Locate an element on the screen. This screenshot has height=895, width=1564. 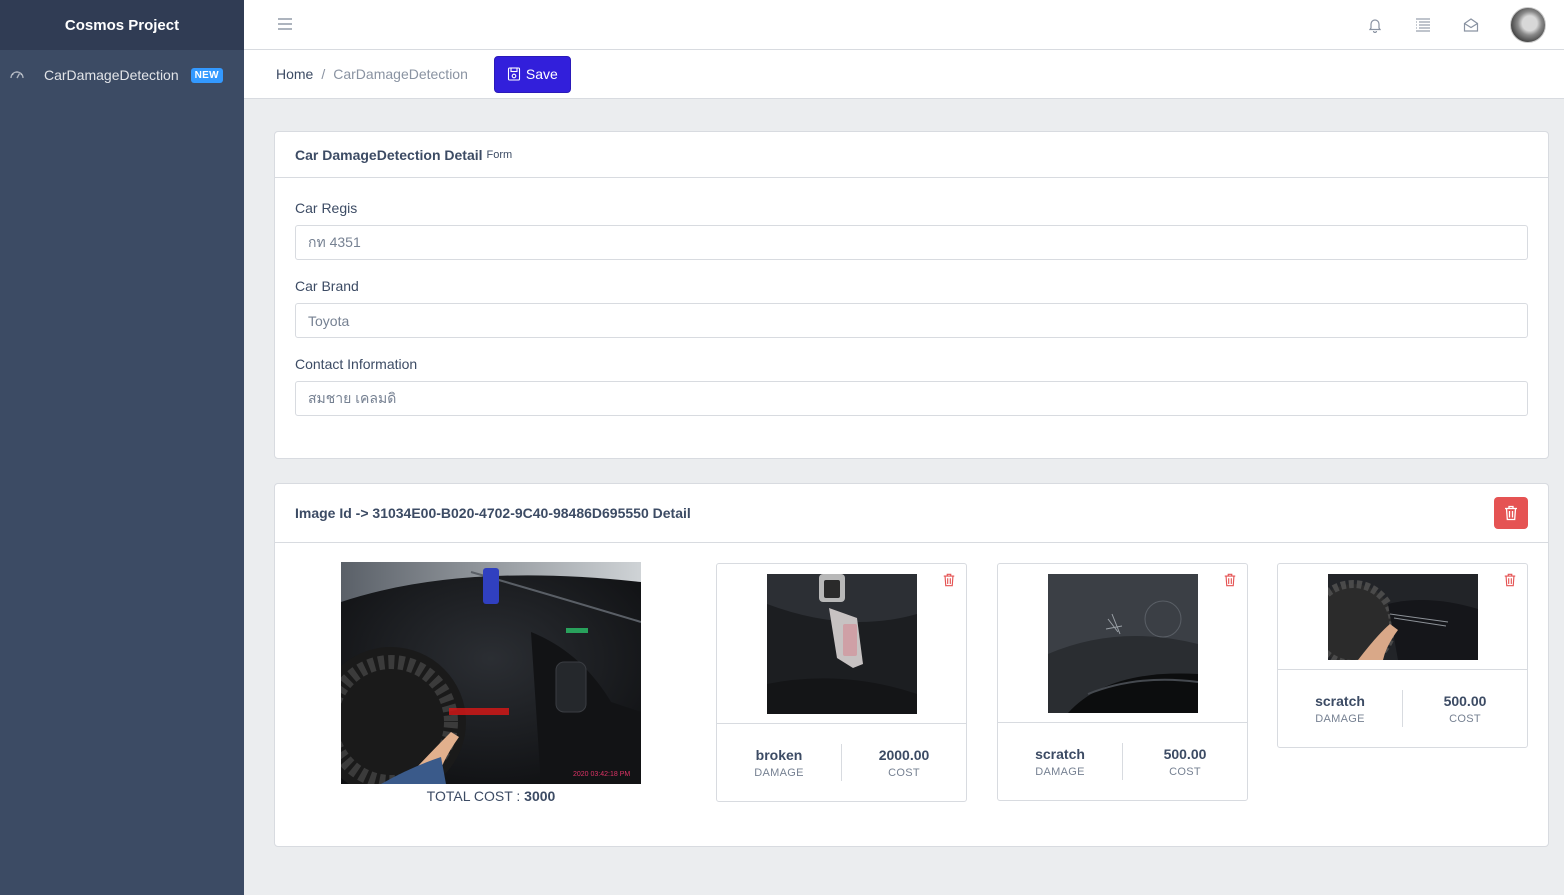
envelope-open-icon is located at coordinates (1471, 25).